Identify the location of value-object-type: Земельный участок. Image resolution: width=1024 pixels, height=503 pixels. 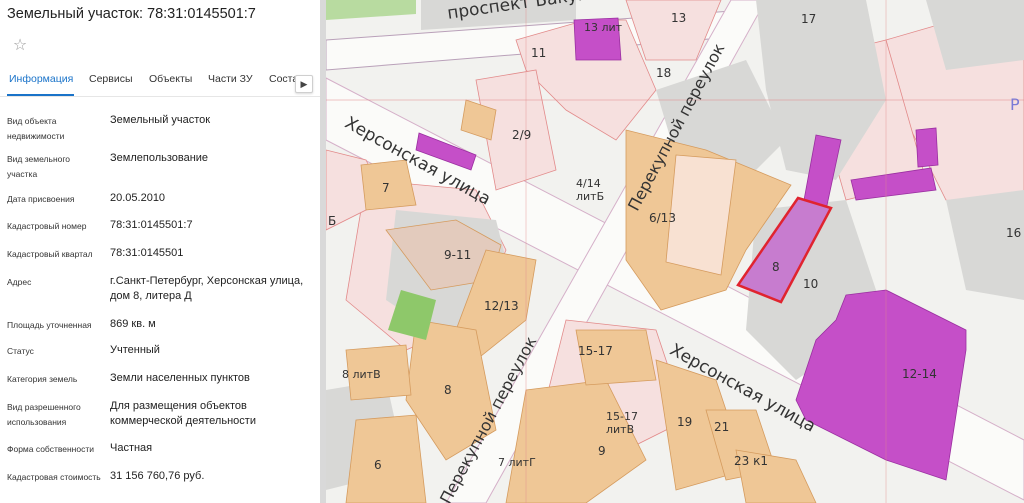
(160, 120).